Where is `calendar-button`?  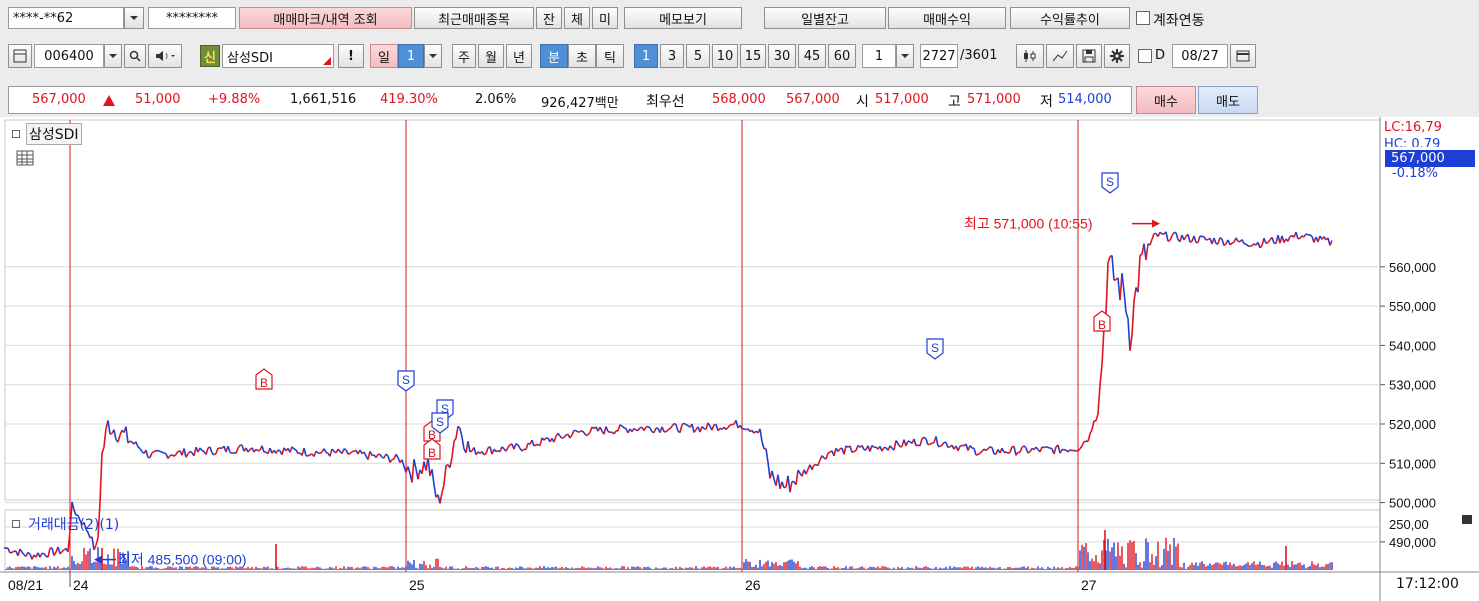 calendar-button is located at coordinates (1243, 56).